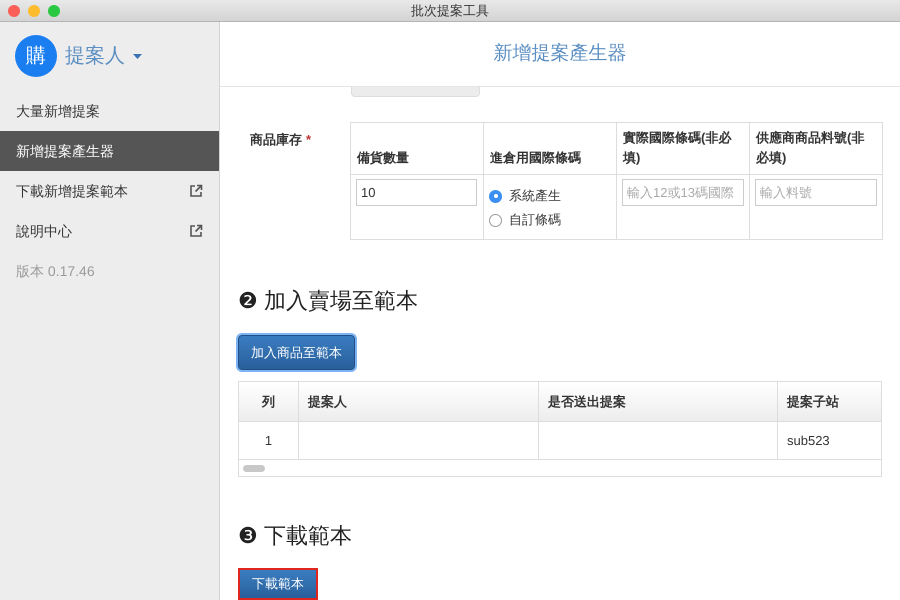 The width and height of the screenshot is (900, 600). Describe the element at coordinates (269, 401) in the screenshot. I see `column-header: 列` at that location.